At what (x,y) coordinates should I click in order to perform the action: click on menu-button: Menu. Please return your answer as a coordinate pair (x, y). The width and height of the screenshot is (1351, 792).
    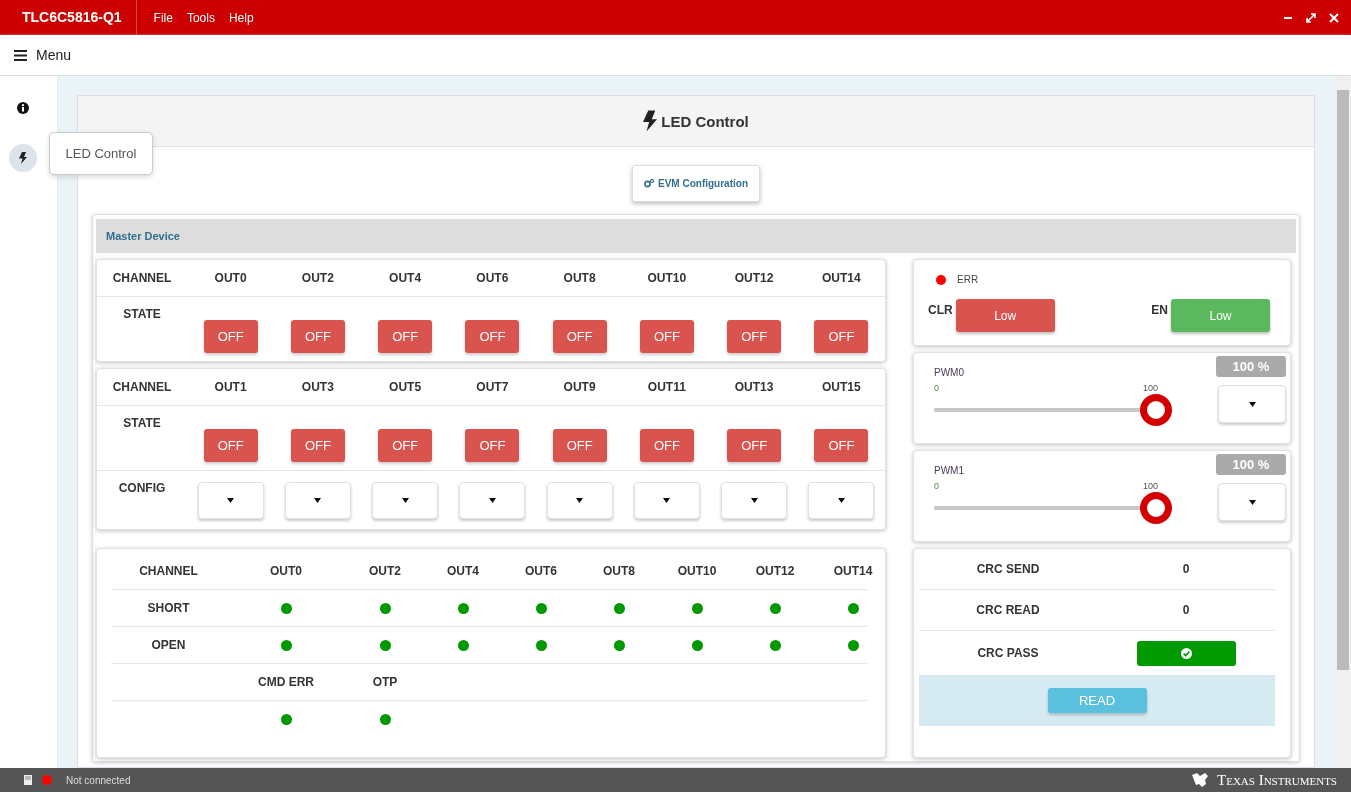
    Looking at the image, I should click on (36, 55).